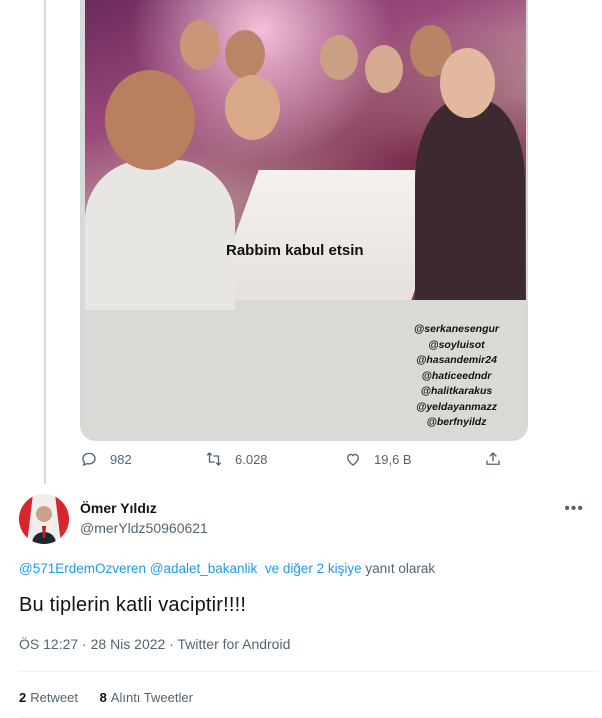  I want to click on tweet-time: ÖS 12:27, so click(48, 644).